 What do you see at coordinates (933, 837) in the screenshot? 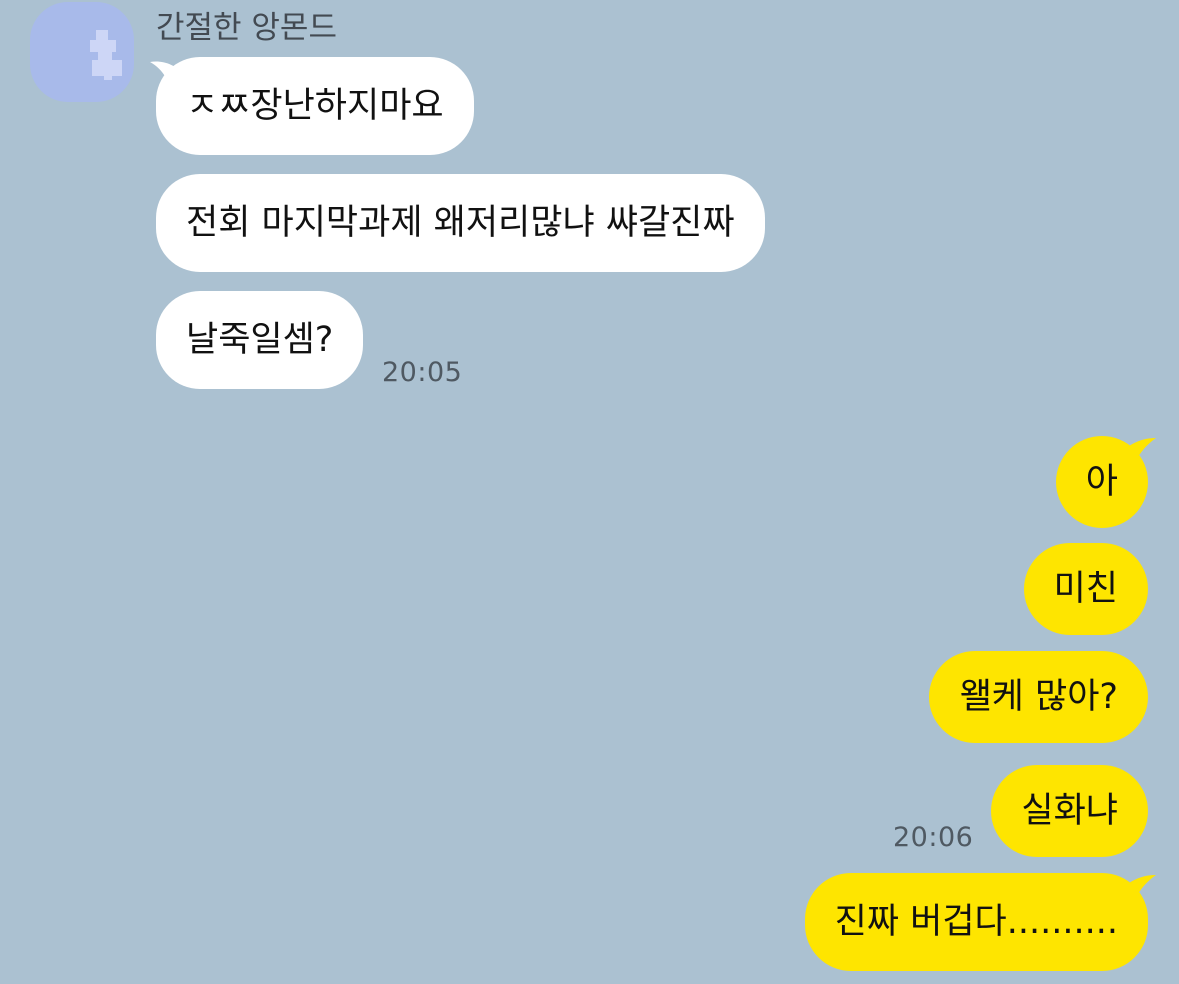
I see `outgoing-timestamp: 20:06` at bounding box center [933, 837].